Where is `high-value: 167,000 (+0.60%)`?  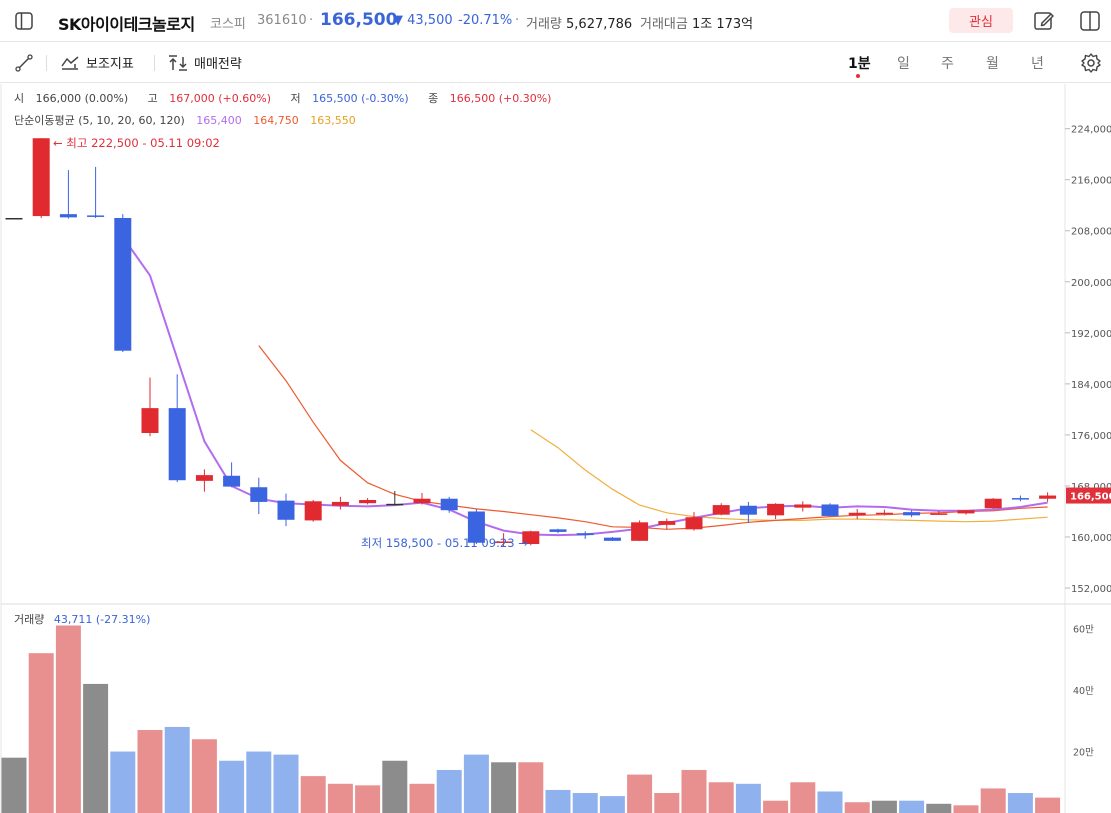
high-value: 167,000 (+0.60%) is located at coordinates (220, 98).